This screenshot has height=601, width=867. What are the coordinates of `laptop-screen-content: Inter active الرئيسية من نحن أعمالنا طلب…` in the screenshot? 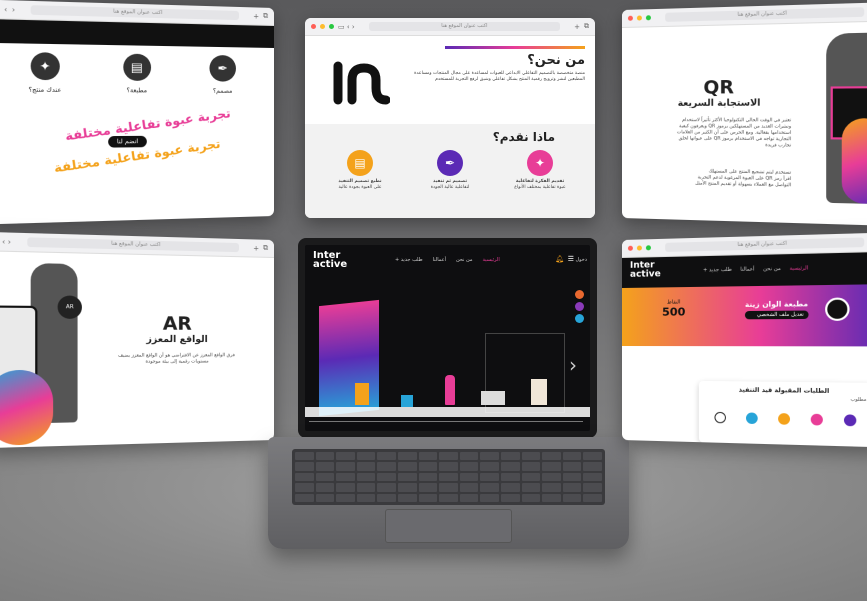 It's located at (447, 338).